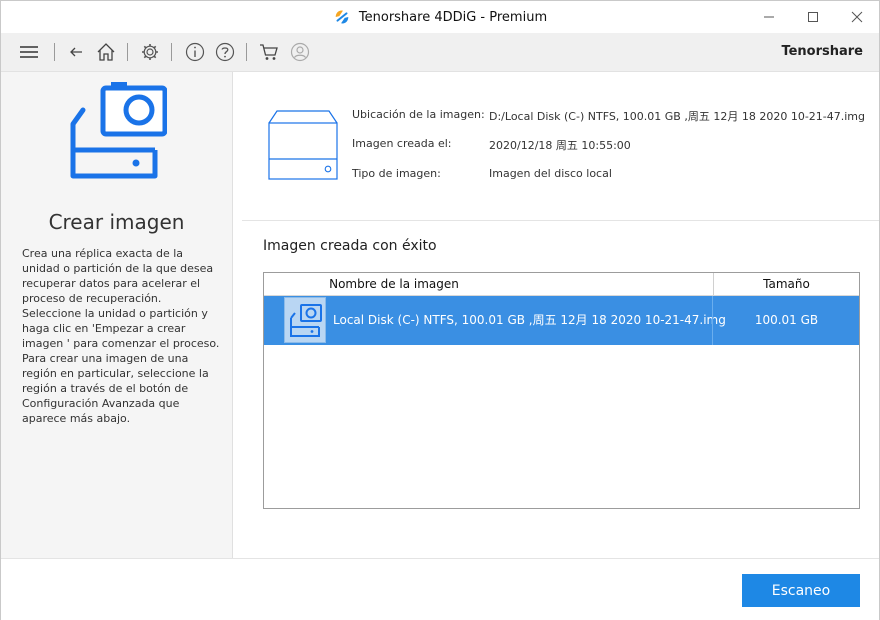 The image size is (880, 620). Describe the element at coordinates (118, 130) in the screenshot. I see `create-image-icon` at that location.